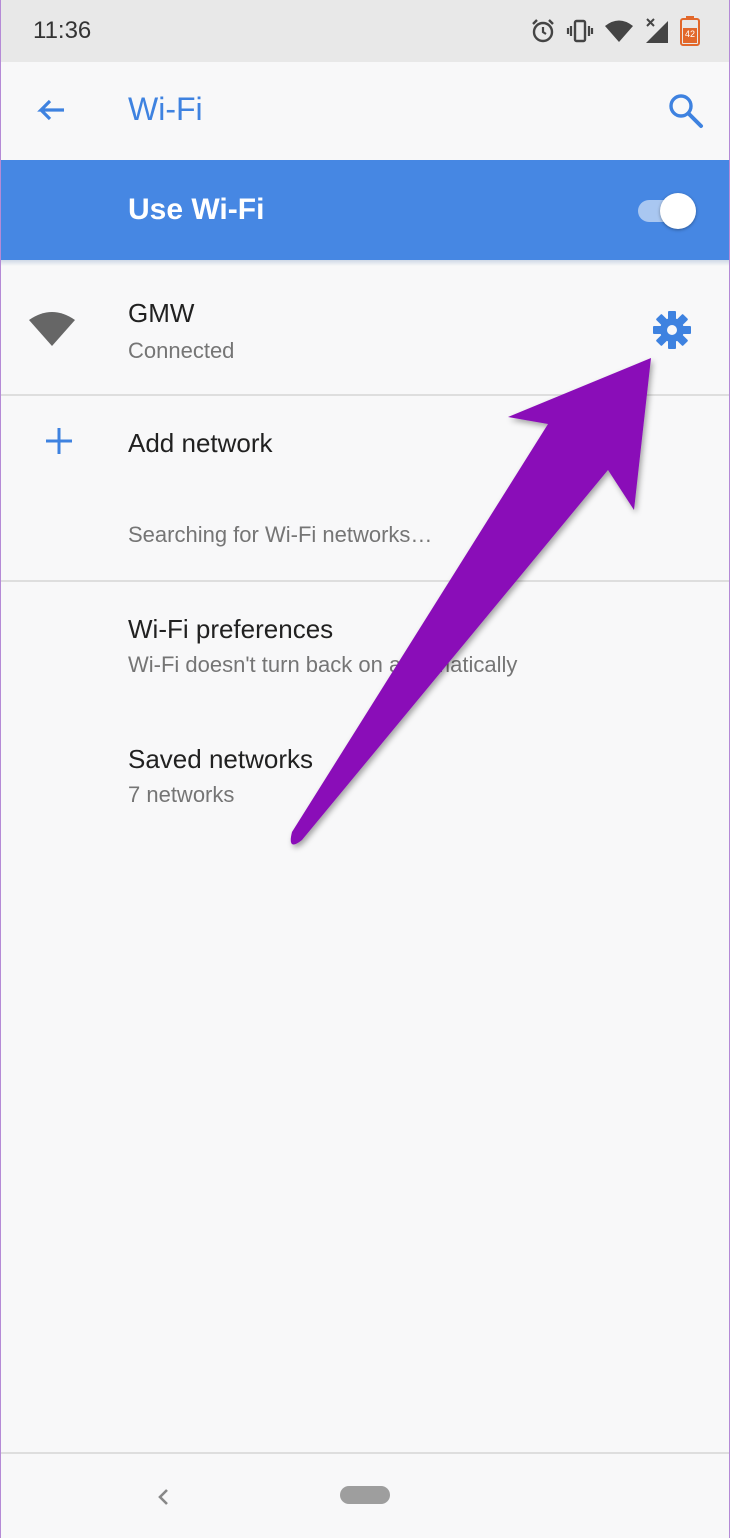 This screenshot has height=1538, width=730. What do you see at coordinates (161, 313) in the screenshot?
I see `network-name: GMW` at bounding box center [161, 313].